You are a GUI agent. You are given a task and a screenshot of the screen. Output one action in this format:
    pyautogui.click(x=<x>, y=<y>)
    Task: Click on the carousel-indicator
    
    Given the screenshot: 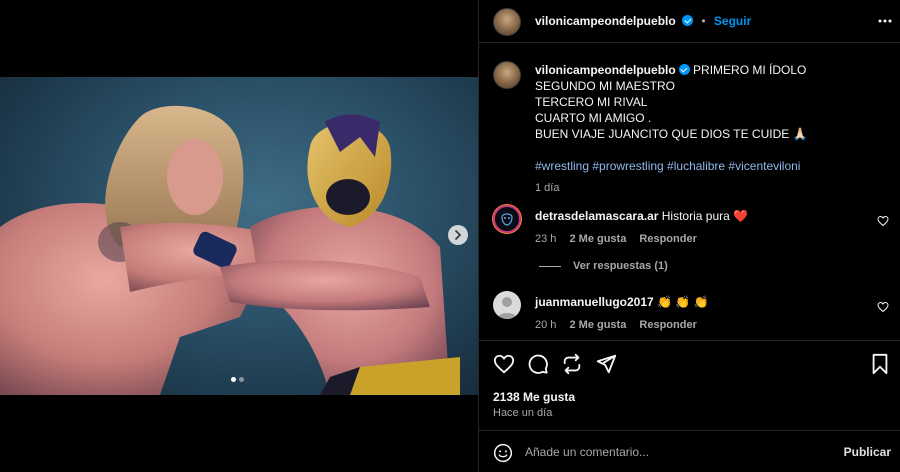 What is the action you would take?
    pyautogui.click(x=237, y=379)
    